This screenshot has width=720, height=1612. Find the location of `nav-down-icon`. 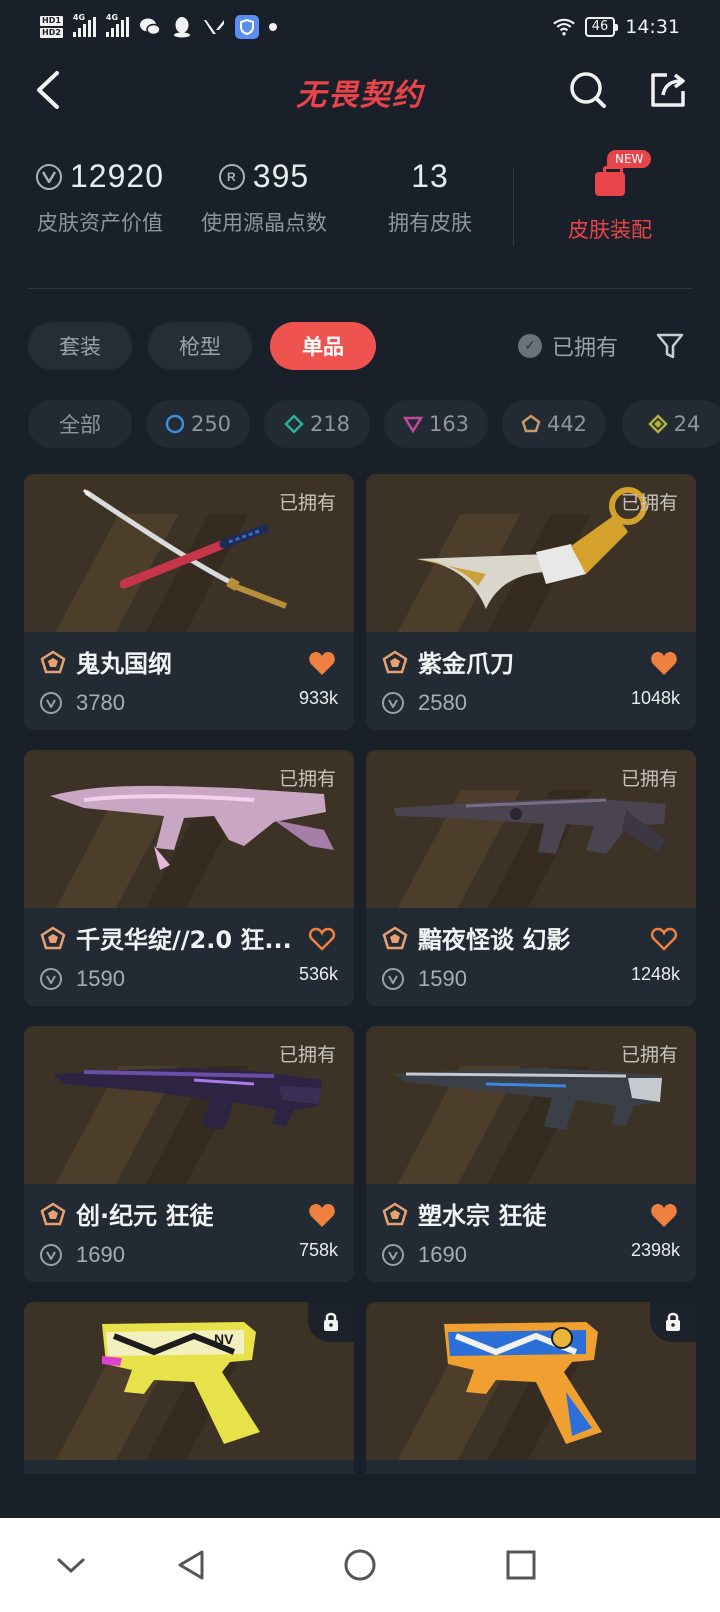

nav-down-icon is located at coordinates (71, 1566).